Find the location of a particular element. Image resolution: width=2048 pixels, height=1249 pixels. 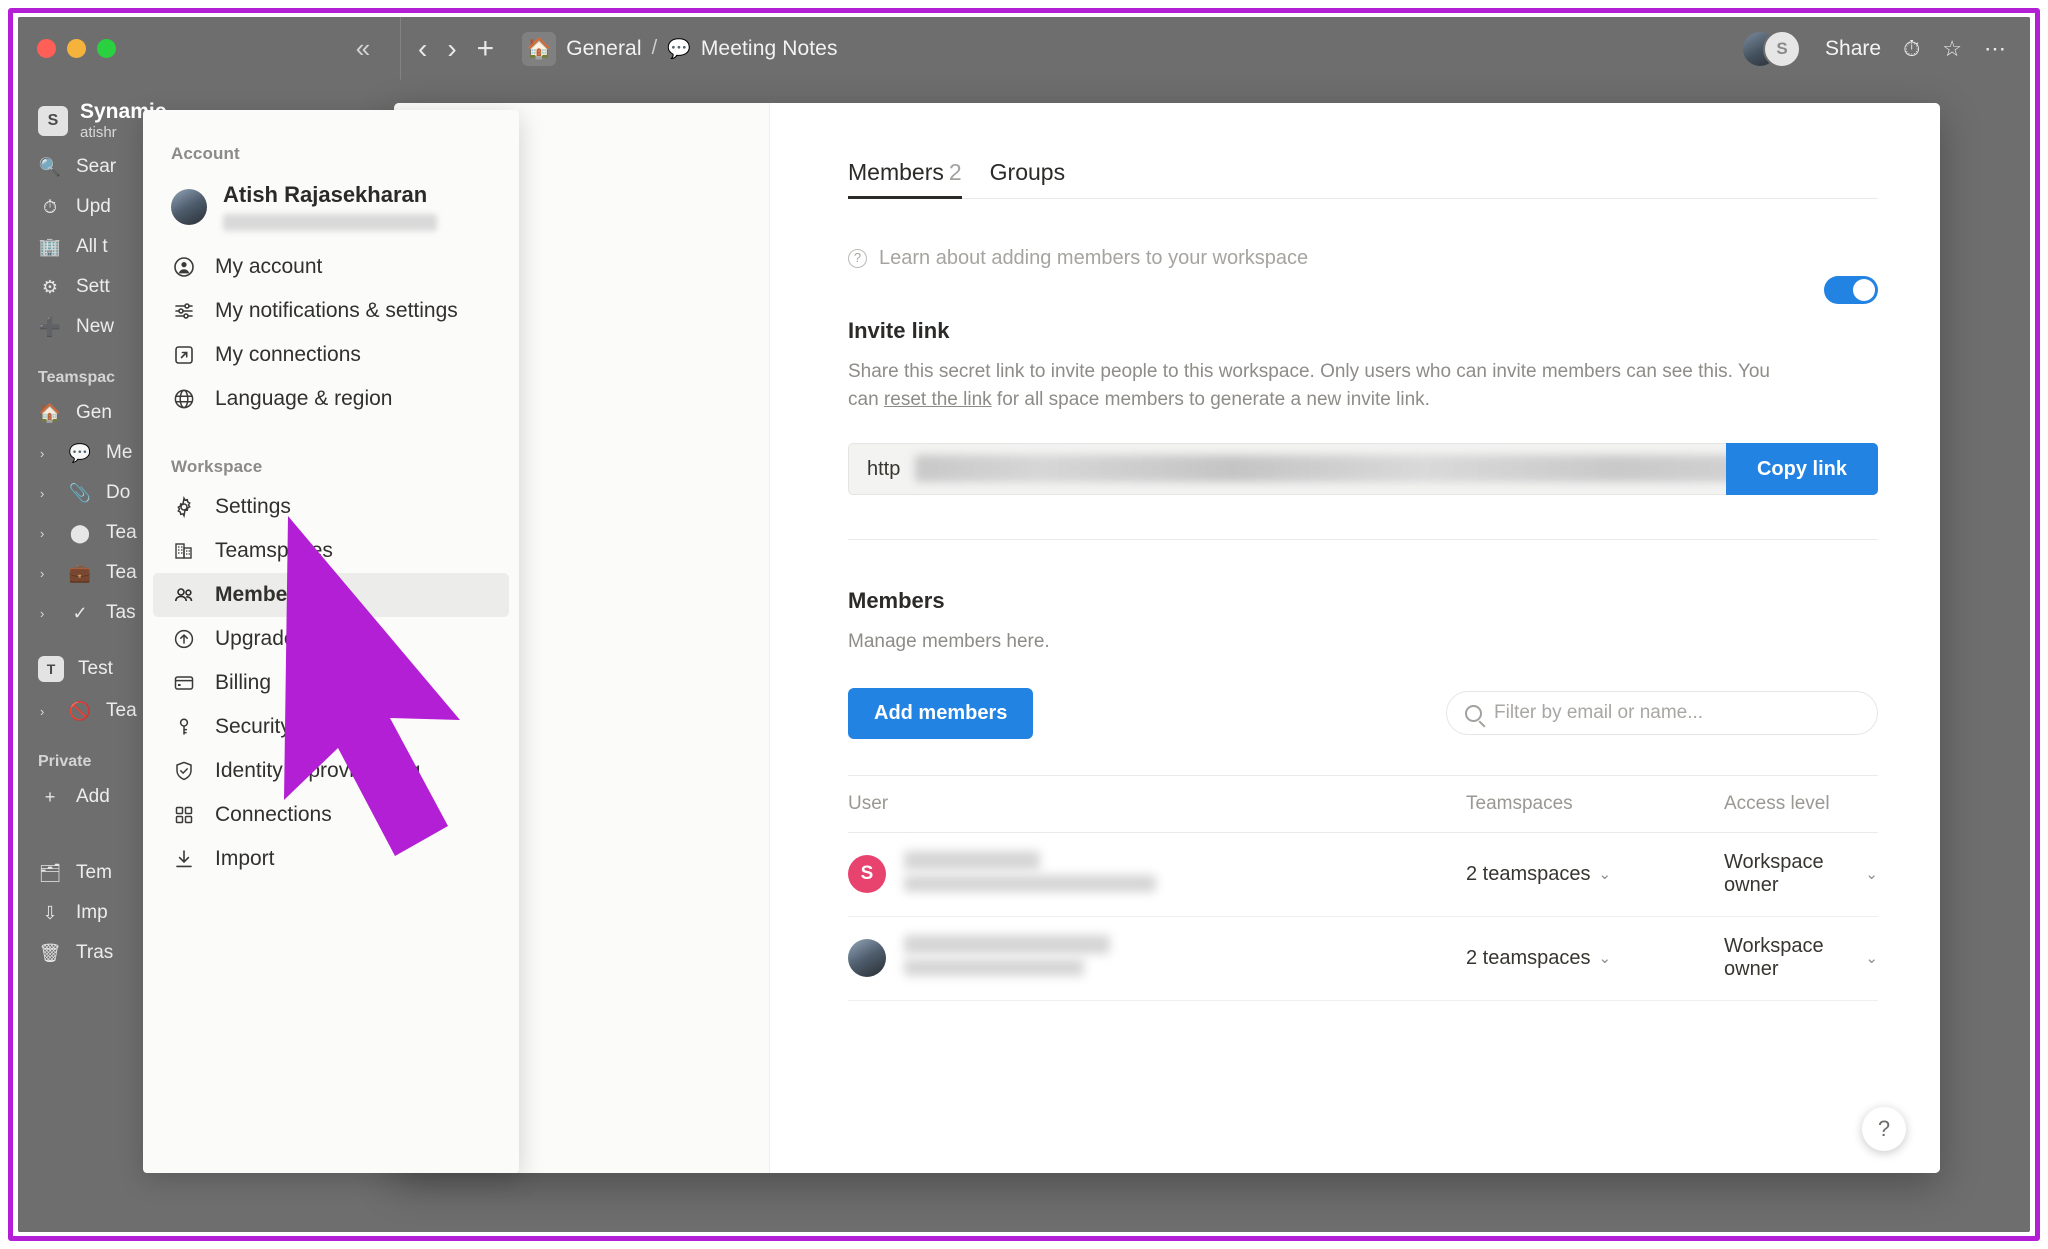

plus-icon: + is located at coordinates (486, 48).